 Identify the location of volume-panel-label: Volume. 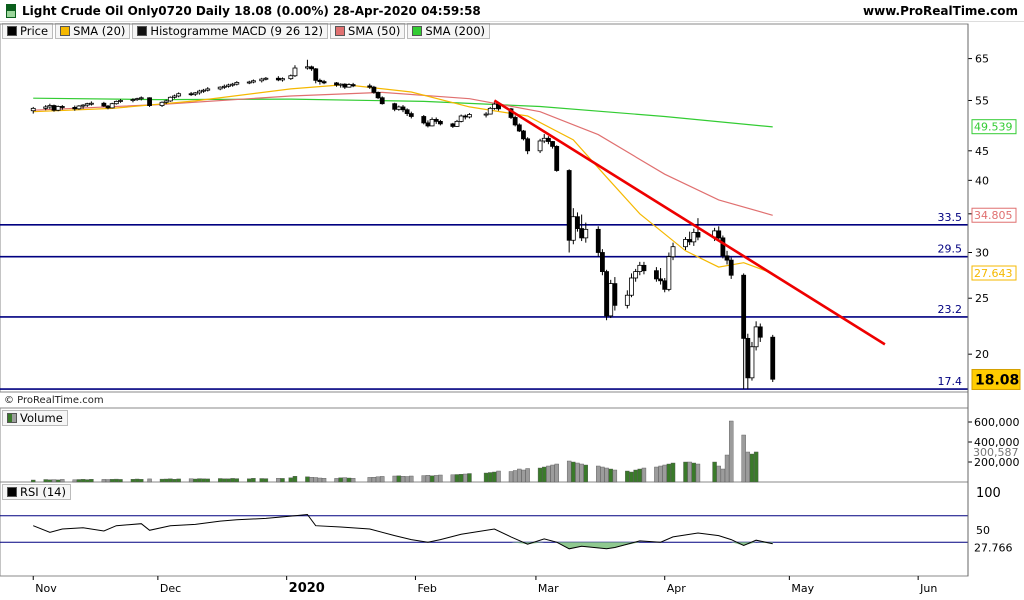
(35, 418).